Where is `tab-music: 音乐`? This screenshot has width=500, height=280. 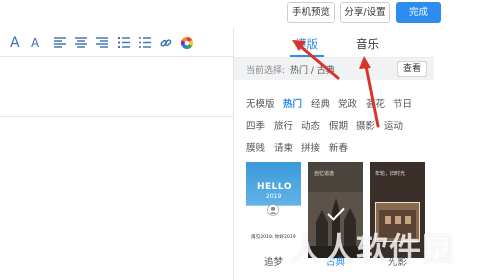 tab-music: 音乐 is located at coordinates (367, 44).